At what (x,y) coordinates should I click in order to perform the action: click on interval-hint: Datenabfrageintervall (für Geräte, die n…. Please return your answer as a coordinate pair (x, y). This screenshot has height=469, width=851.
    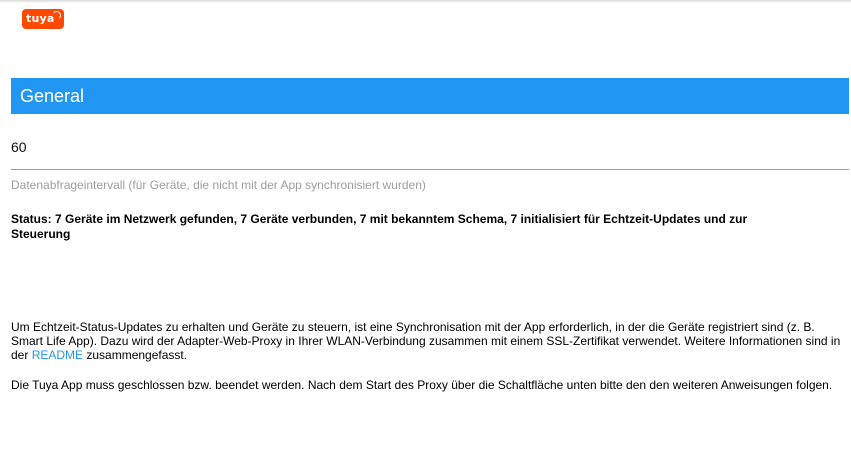
    Looking at the image, I should click on (218, 185).